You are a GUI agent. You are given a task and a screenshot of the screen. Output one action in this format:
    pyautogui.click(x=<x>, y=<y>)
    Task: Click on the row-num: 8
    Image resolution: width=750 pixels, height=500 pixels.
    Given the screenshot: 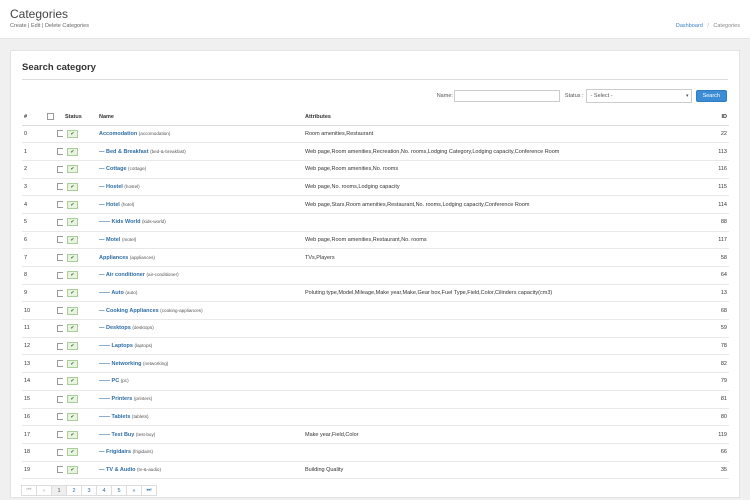 What is the action you would take?
    pyautogui.click(x=32, y=275)
    